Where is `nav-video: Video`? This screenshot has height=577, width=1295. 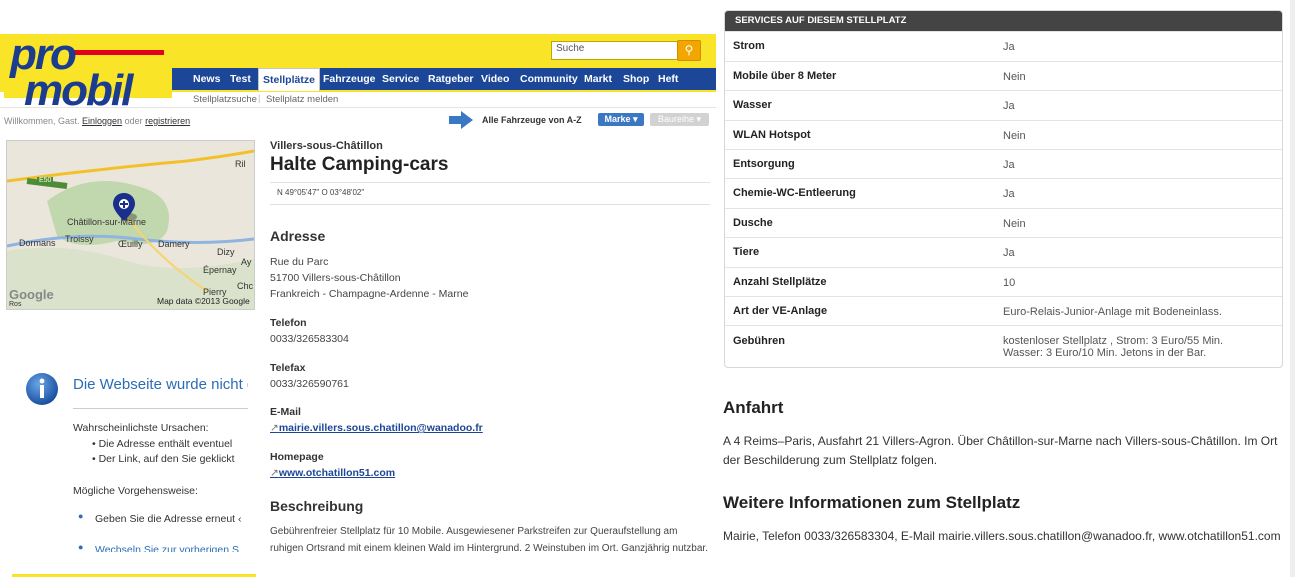 nav-video: Video is located at coordinates (495, 79).